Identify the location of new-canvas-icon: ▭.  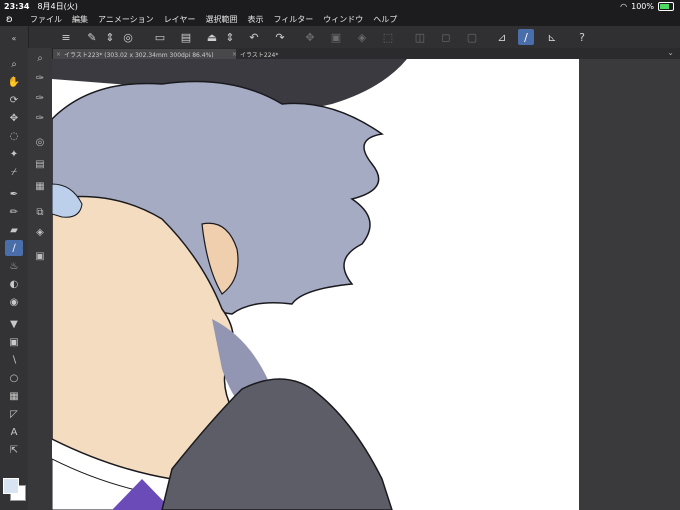
(160, 37).